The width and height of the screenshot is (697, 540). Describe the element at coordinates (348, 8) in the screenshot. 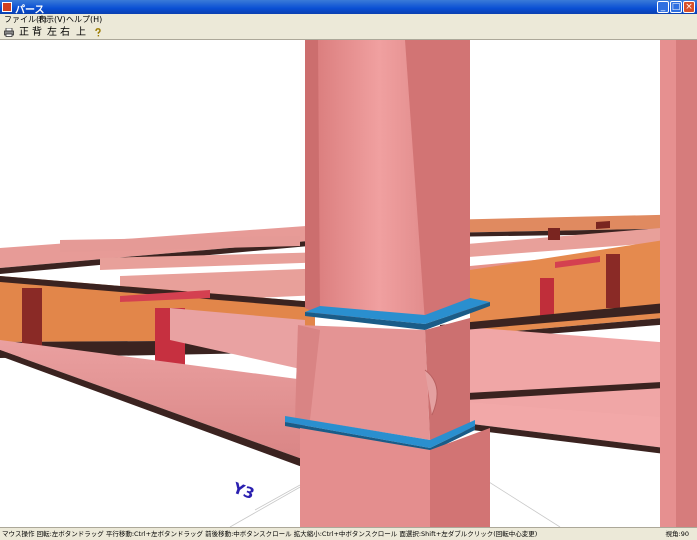

I see `title-bar: パース _ □ ×` at that location.